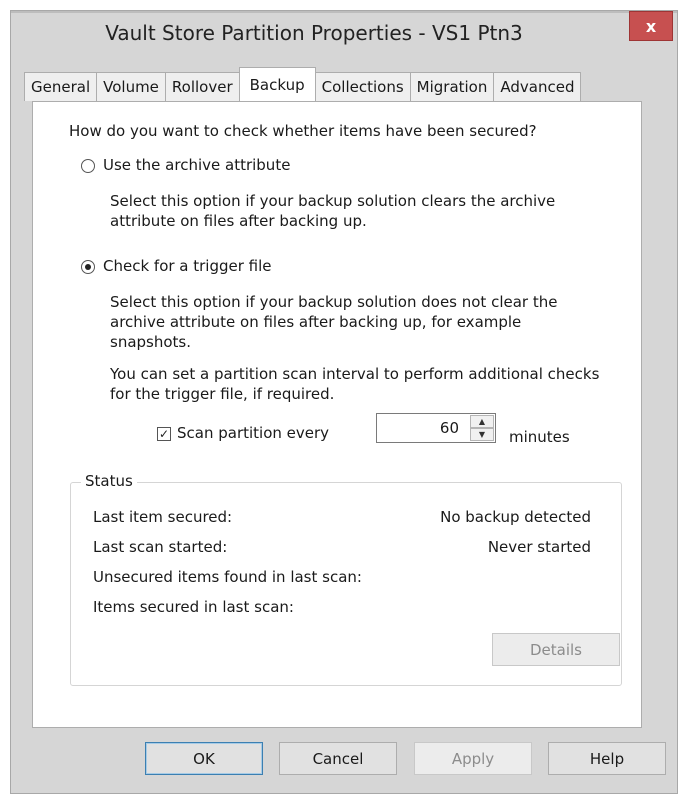  I want to click on unsecured-items-label: Unsecured items found in last scan:, so click(227, 577).